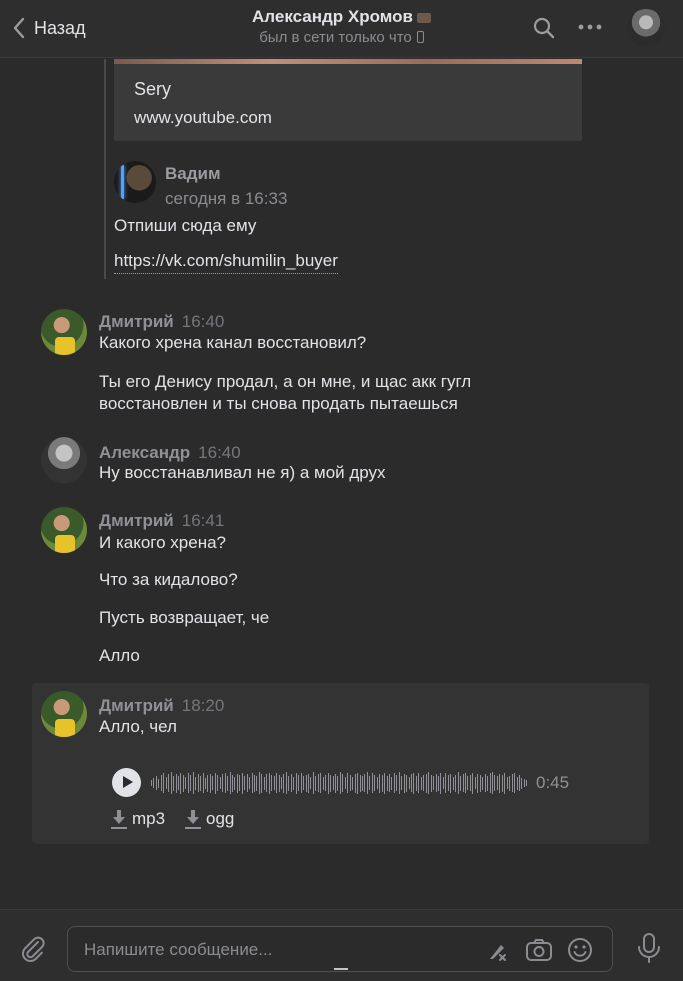  Describe the element at coordinates (168, 579) in the screenshot. I see `message-text: Что за кидалово?` at that location.